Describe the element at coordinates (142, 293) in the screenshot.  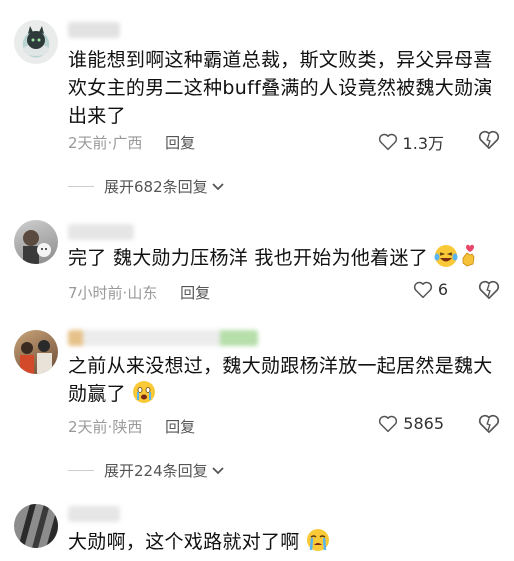
I see `comment-location: 山东` at that location.